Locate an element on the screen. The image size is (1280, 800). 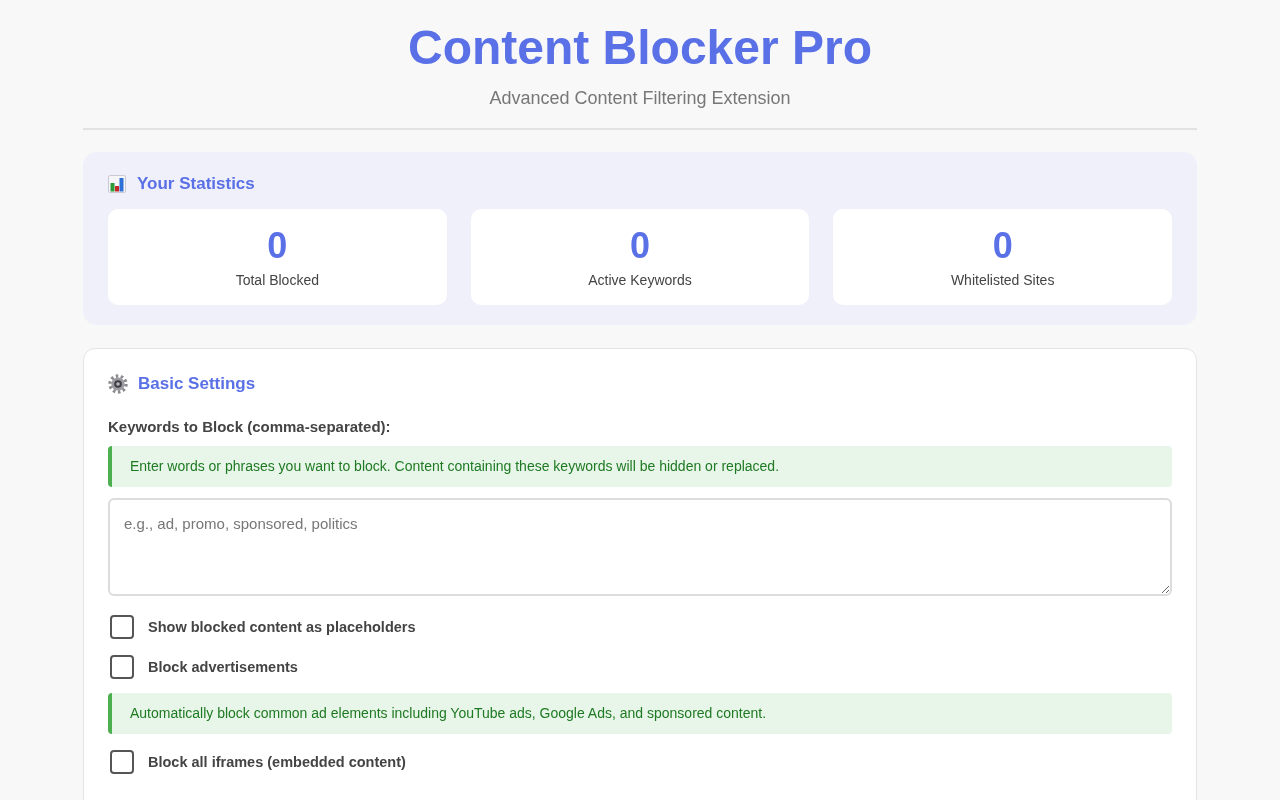
section-heading: Basic Settings is located at coordinates (197, 384).